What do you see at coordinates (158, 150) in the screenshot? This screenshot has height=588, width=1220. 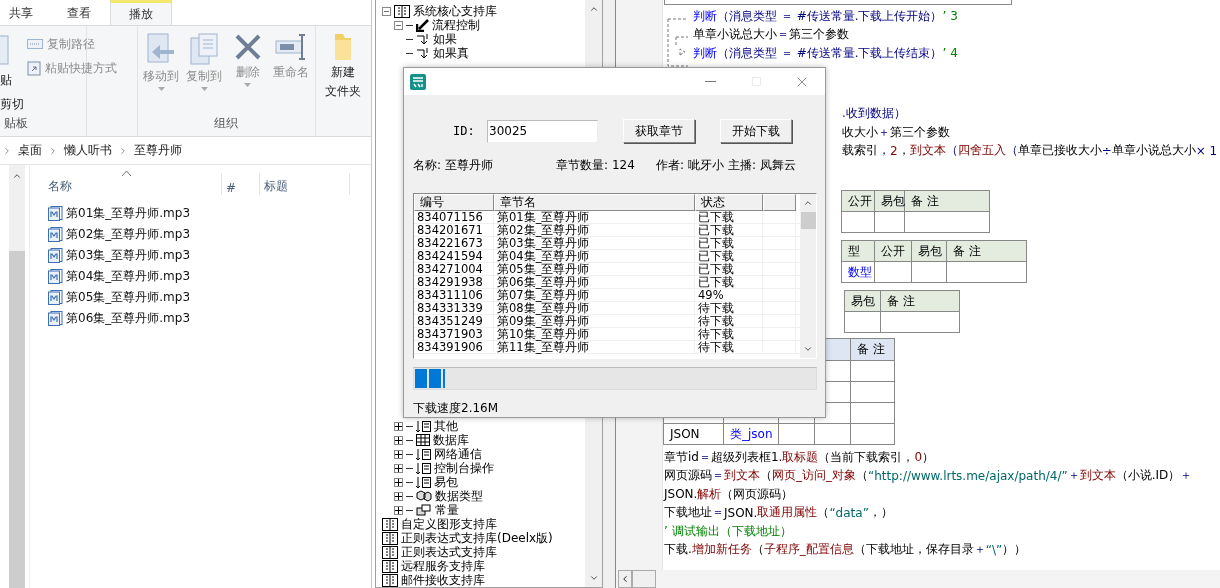 I see `breadcrumb-item: 至尊丹师` at bounding box center [158, 150].